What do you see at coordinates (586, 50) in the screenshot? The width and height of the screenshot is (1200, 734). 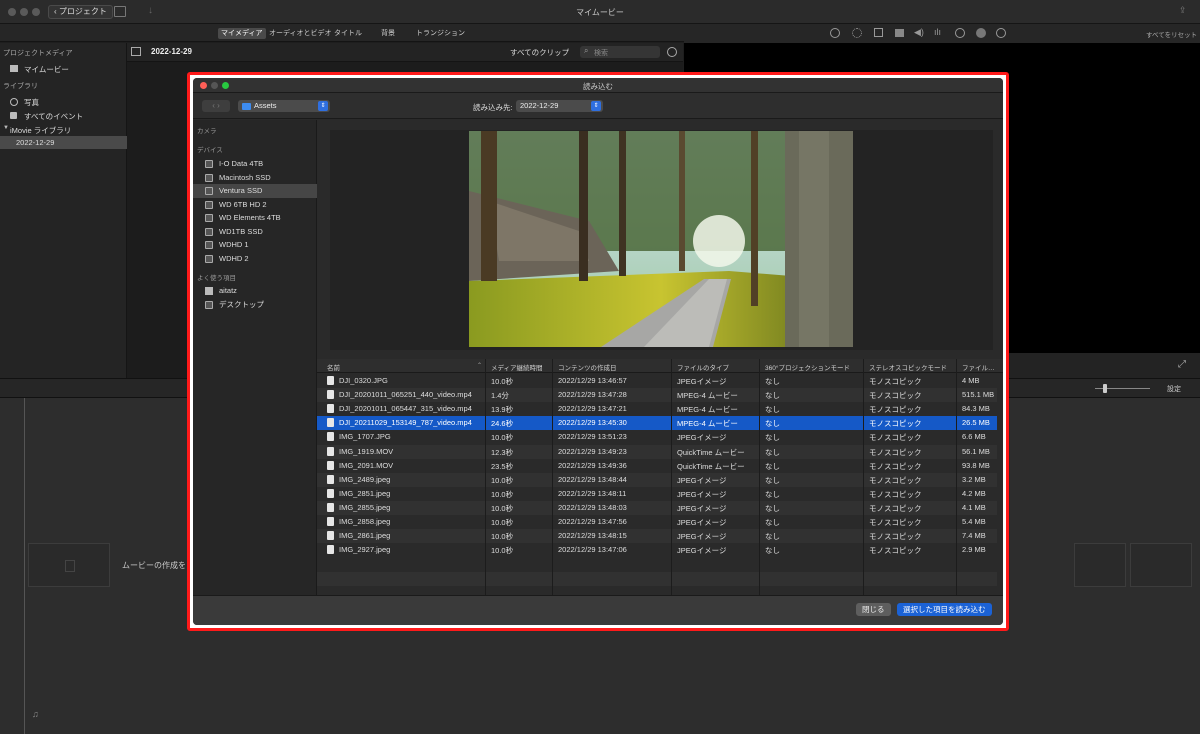 I see `search-icon: ⌕` at bounding box center [586, 50].